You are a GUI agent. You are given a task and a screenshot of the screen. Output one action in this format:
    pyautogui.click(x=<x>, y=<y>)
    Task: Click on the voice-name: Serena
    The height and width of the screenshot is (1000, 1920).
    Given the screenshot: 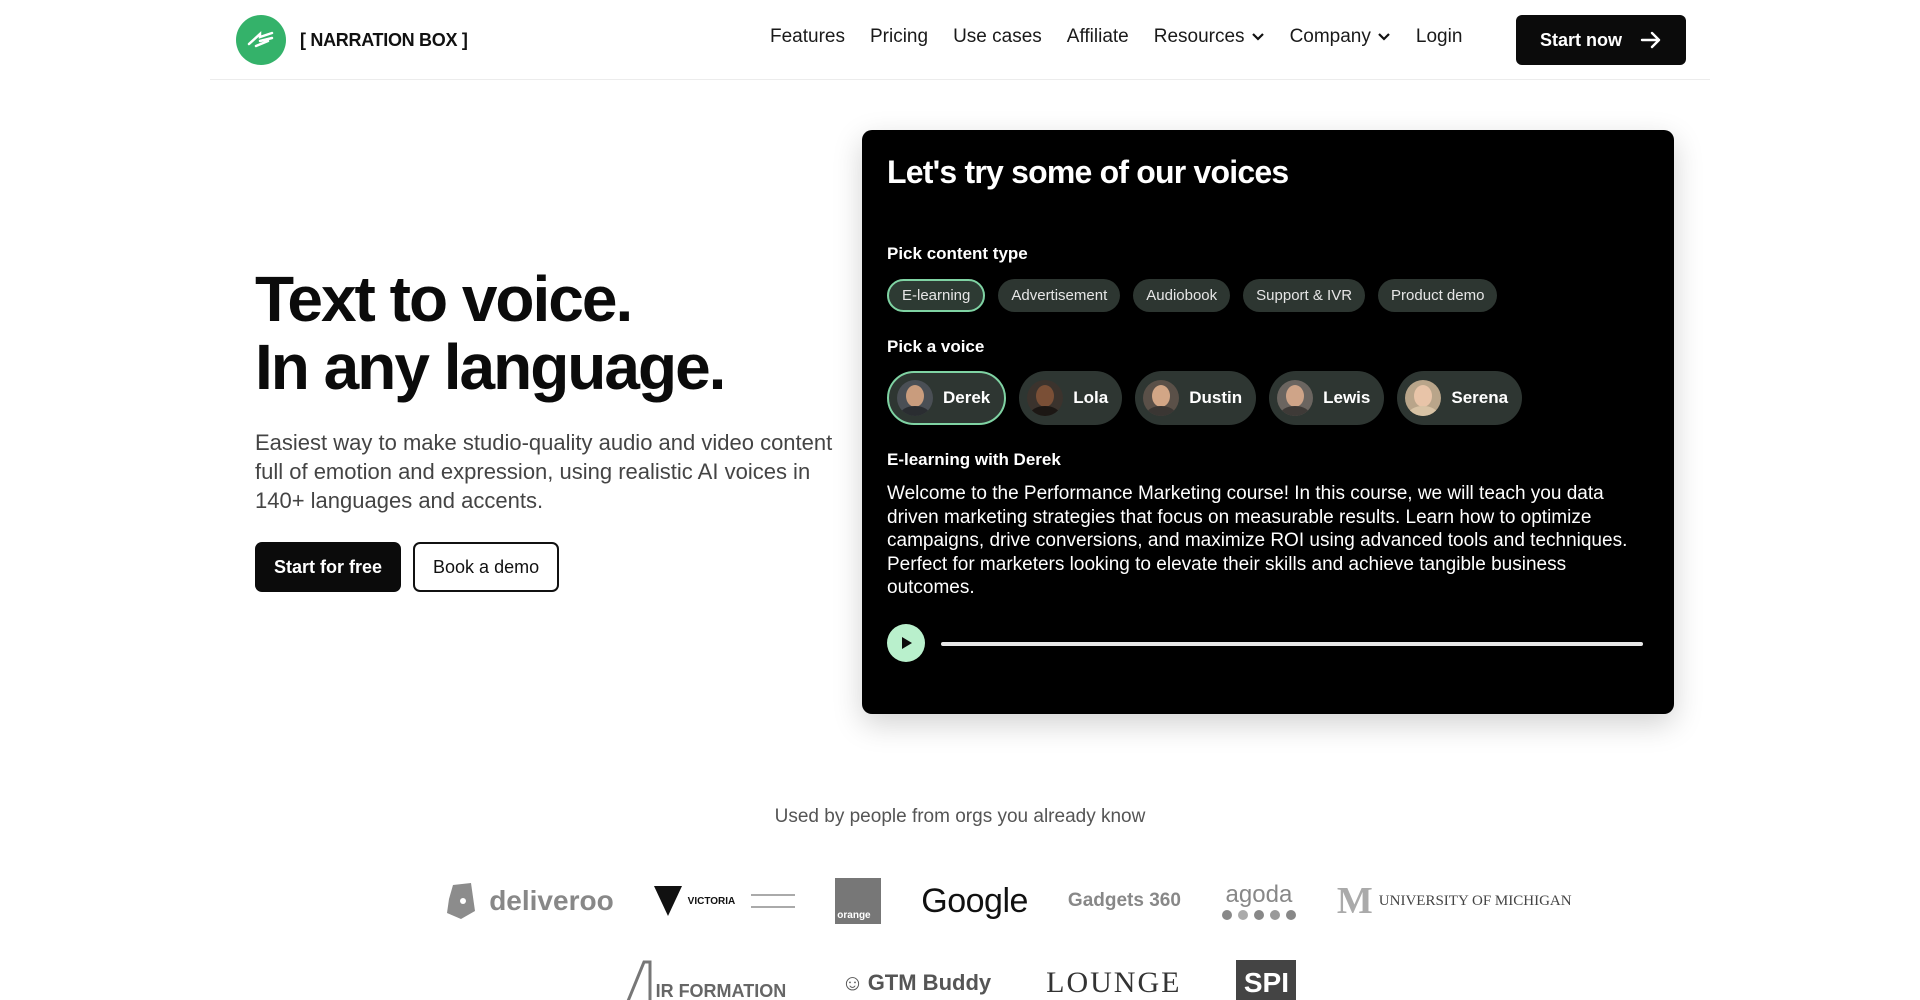 What is the action you would take?
    pyautogui.click(x=1480, y=397)
    